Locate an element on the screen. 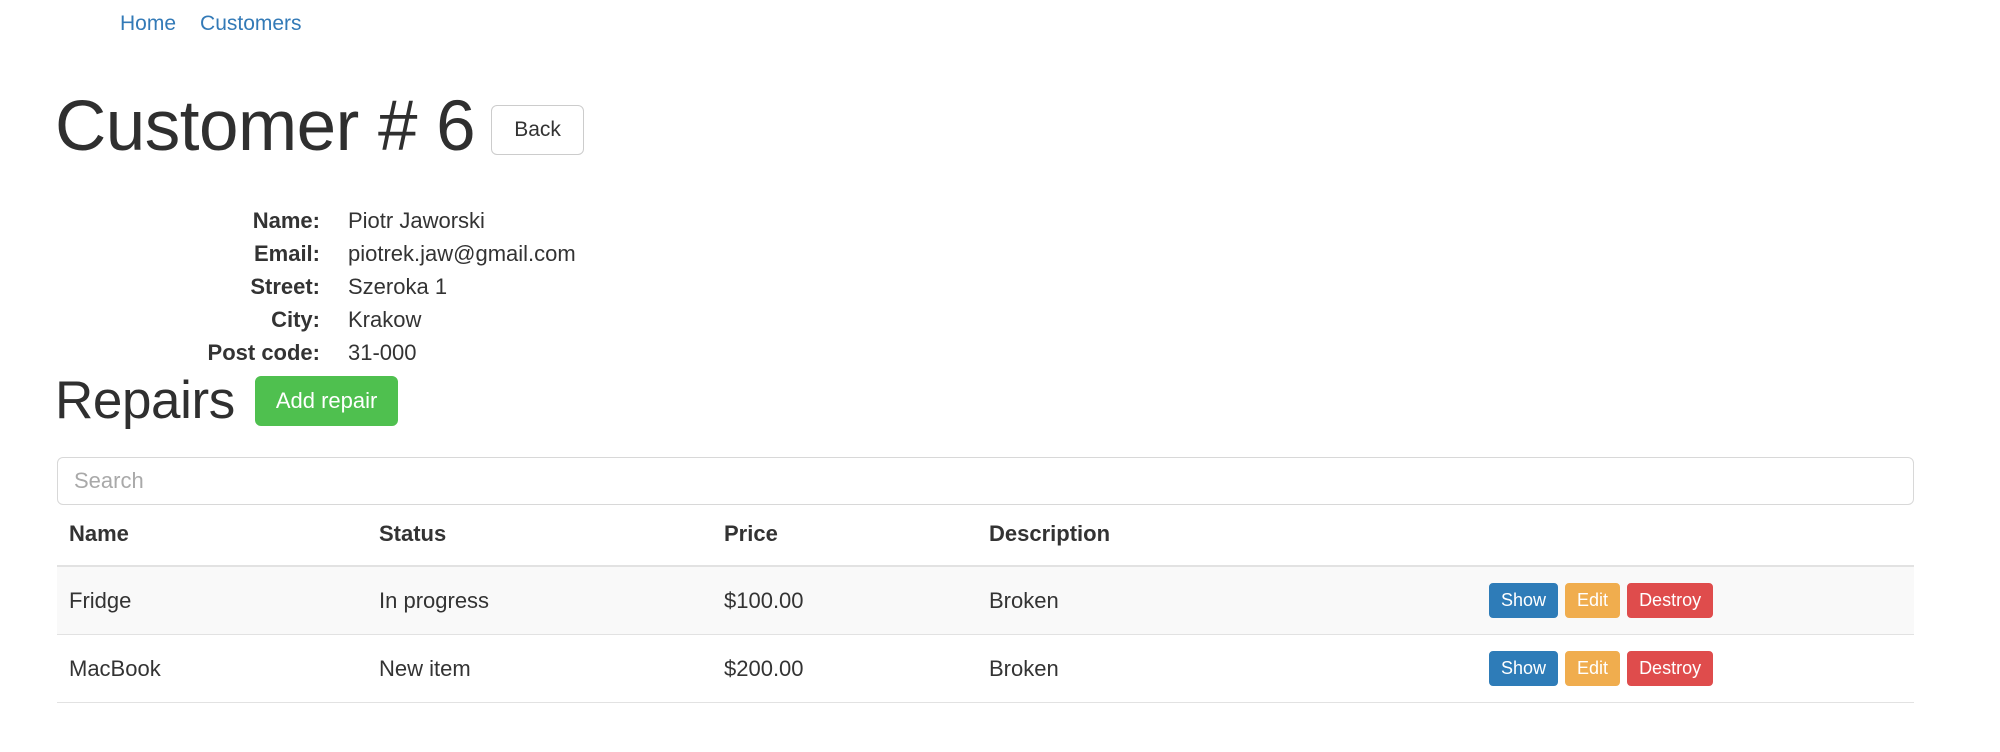  detail-row-post-code: Post code: 31-000 is located at coordinates (500, 352).